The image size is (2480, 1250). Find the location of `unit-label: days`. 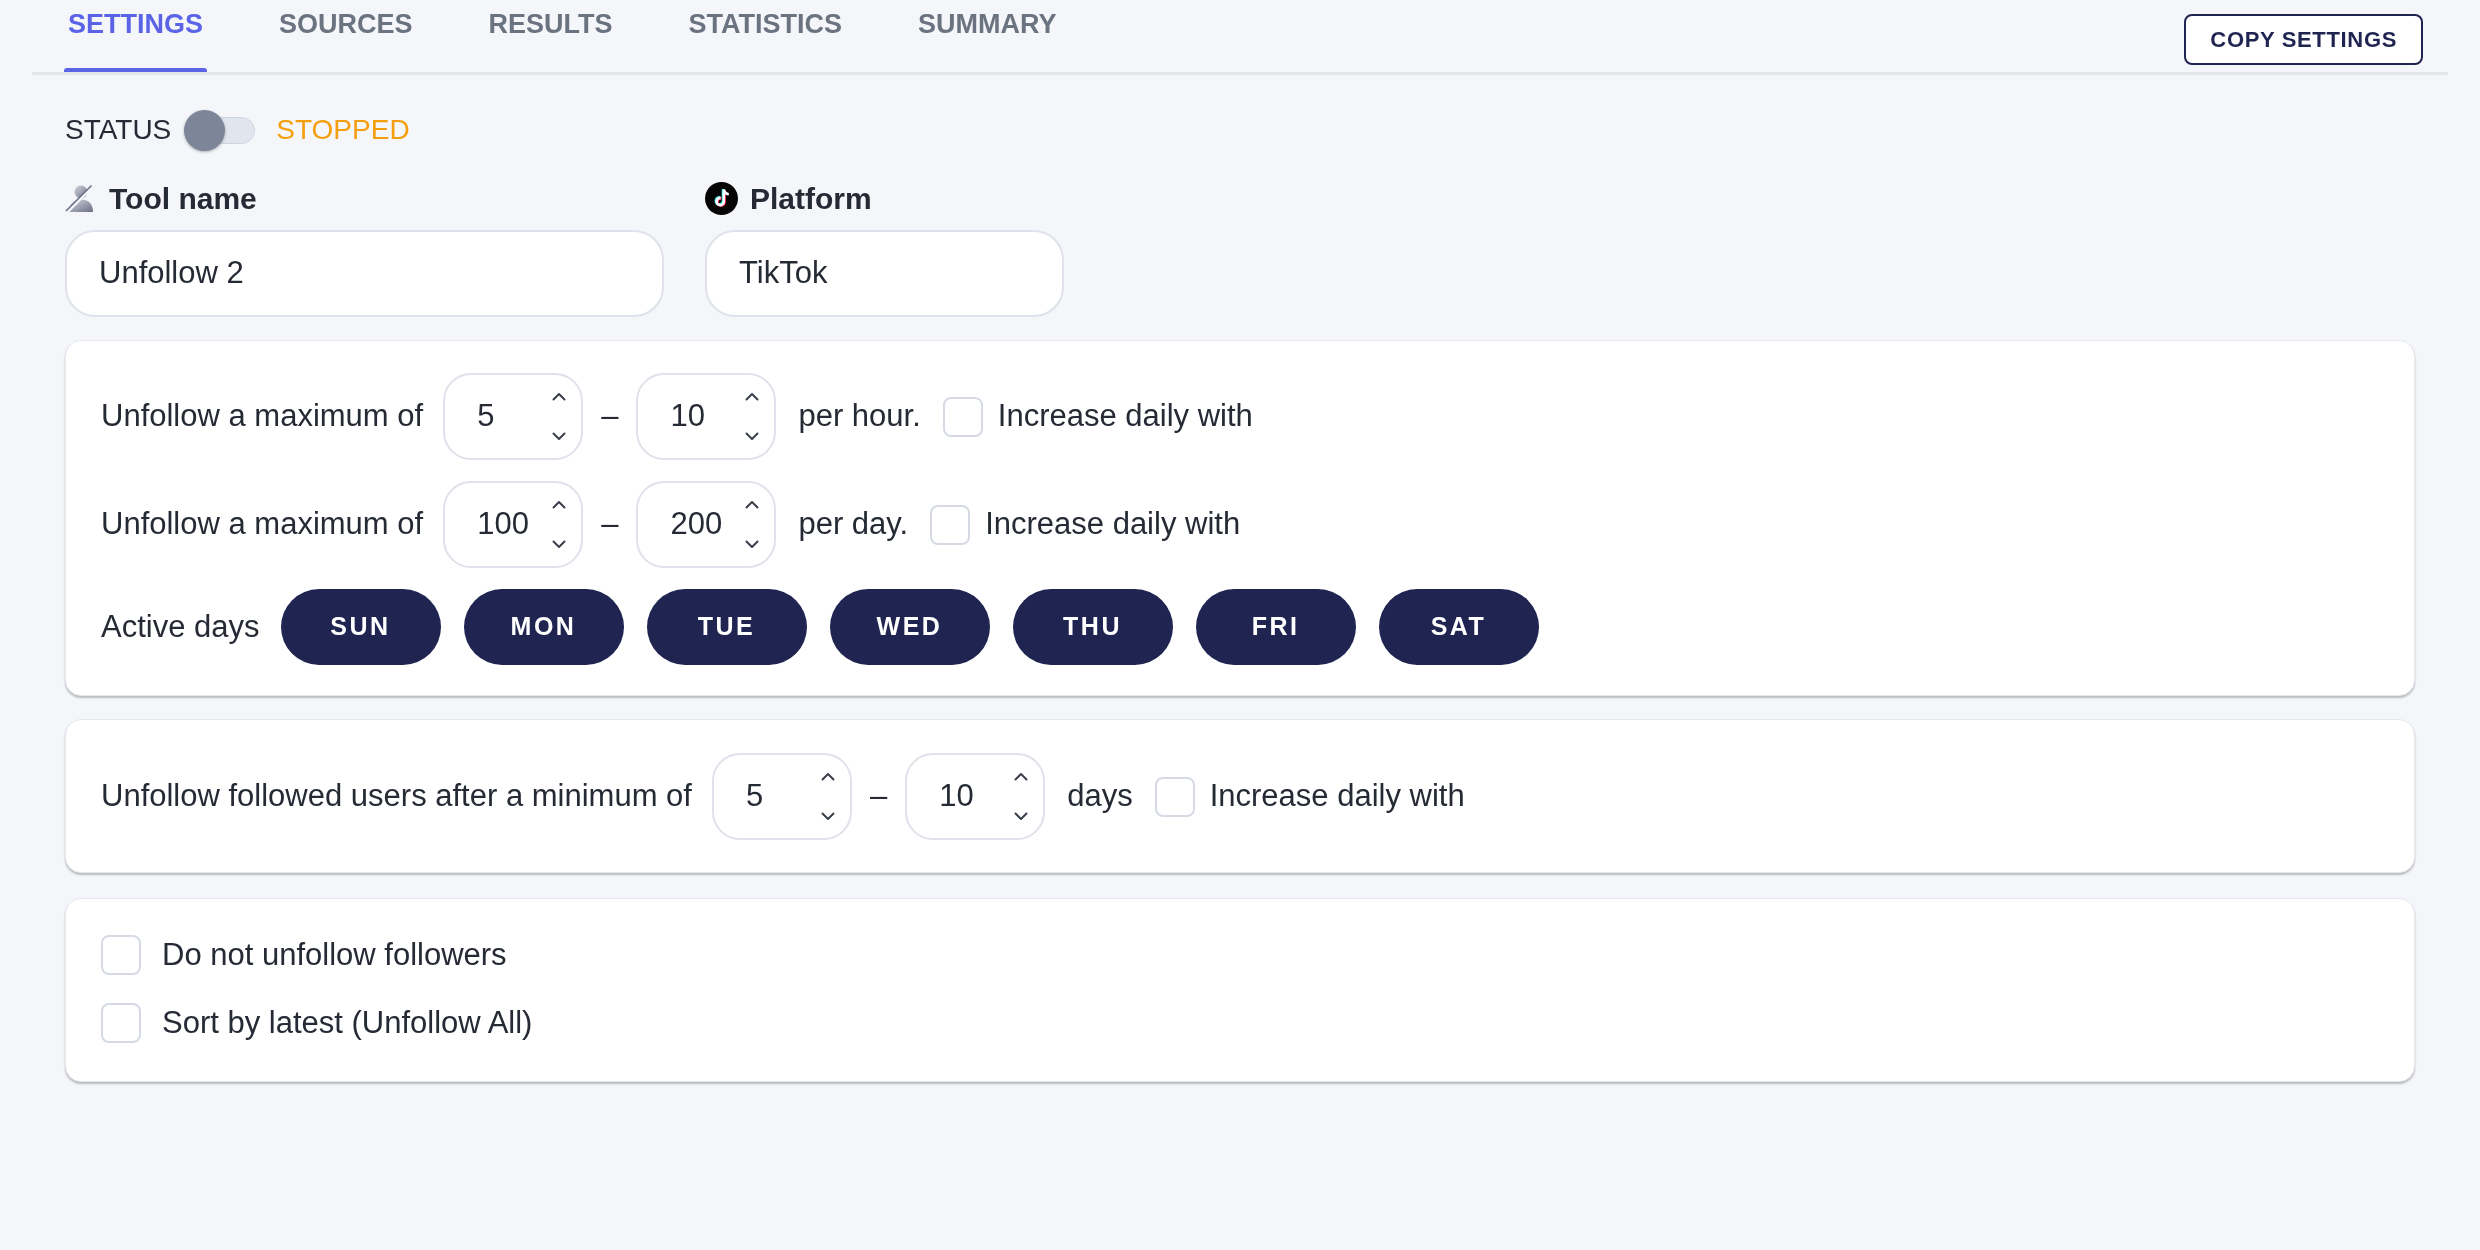

unit-label: days is located at coordinates (1100, 796).